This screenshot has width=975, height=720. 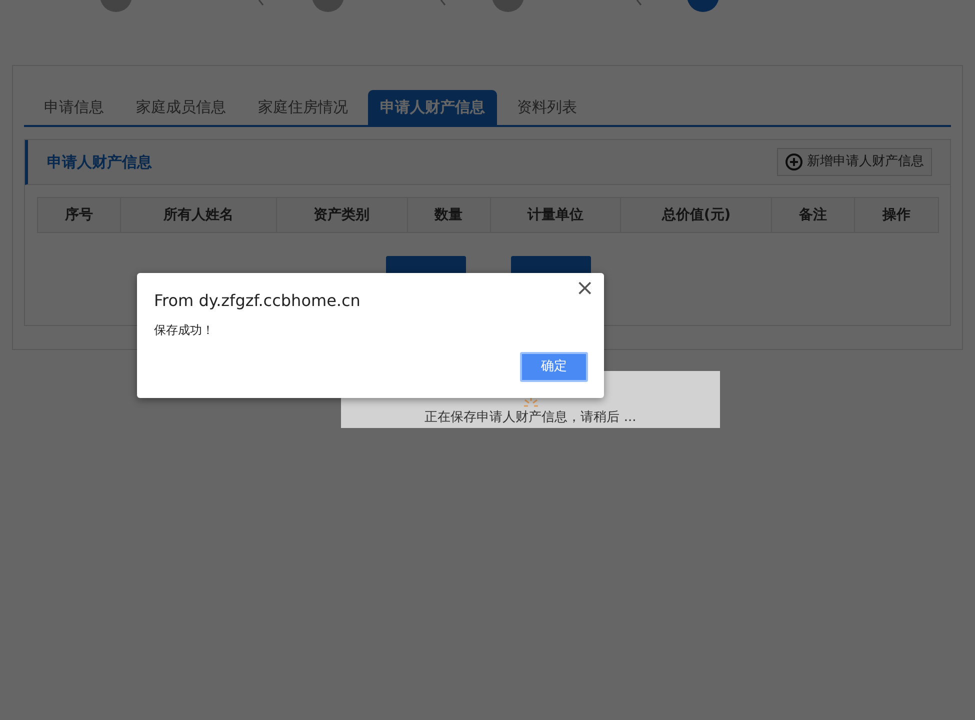 I want to click on column-header: 计量单位, so click(x=555, y=215).